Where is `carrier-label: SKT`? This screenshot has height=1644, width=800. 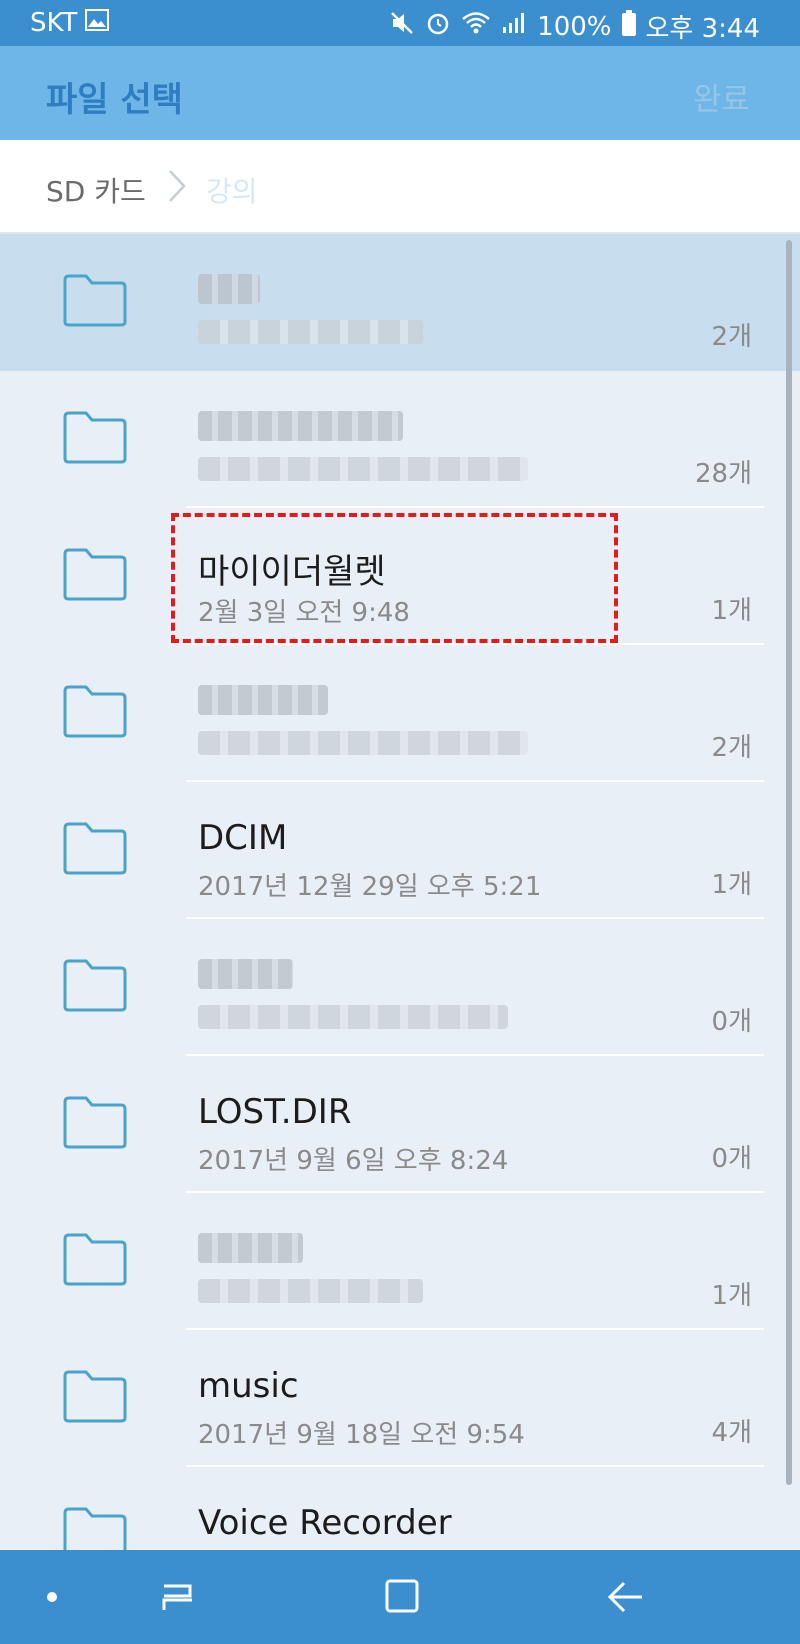 carrier-label: SKT is located at coordinates (54, 23).